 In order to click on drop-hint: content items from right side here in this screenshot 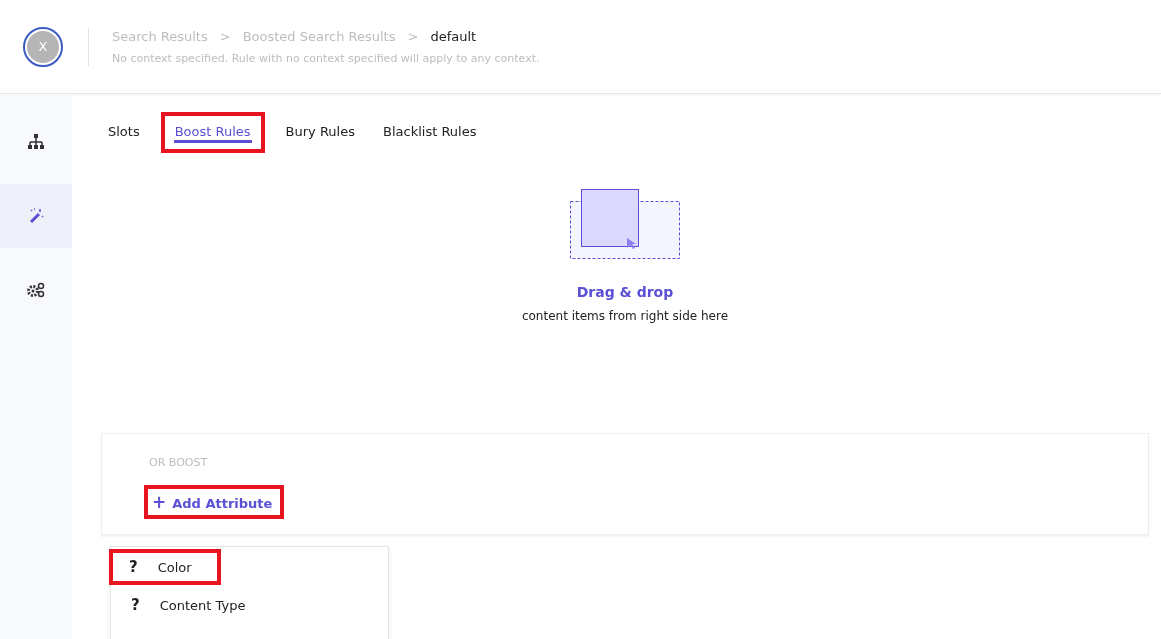, I will do `click(625, 316)`.